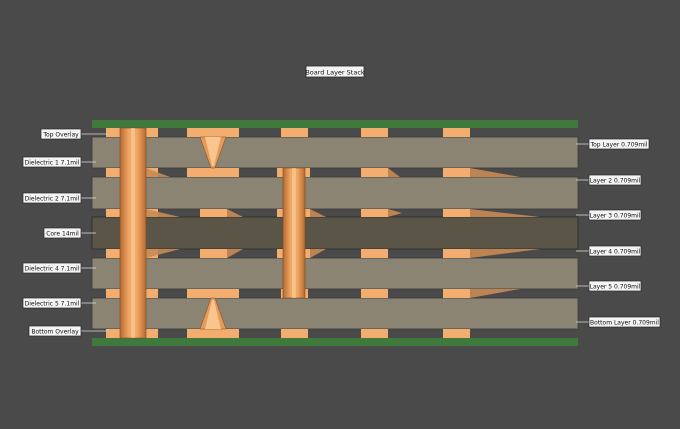 The image size is (680, 429). Describe the element at coordinates (615, 287) in the screenshot. I see `label-layer-5: Layer 5 0.709mil` at that location.